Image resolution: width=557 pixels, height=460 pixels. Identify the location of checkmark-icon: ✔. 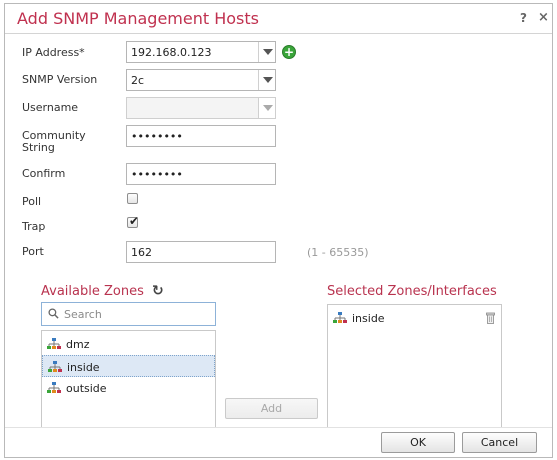
(134, 221).